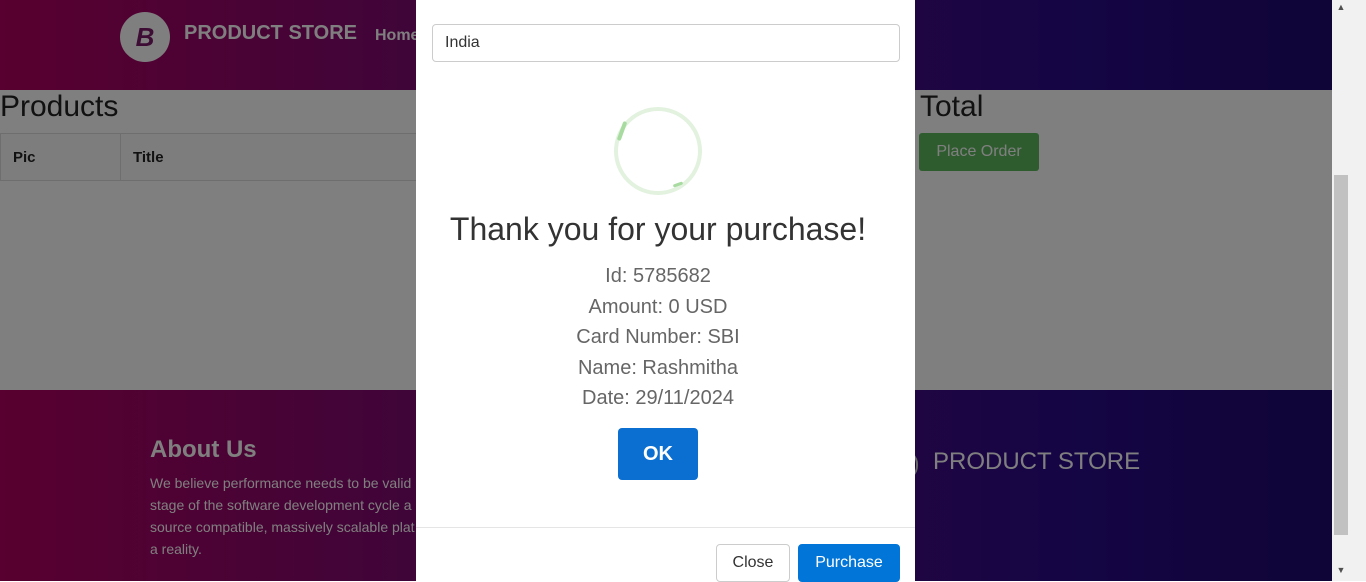 The height and width of the screenshot is (582, 1366). What do you see at coordinates (658, 367) in the screenshot?
I see `customer-name: Name: Rashmitha` at bounding box center [658, 367].